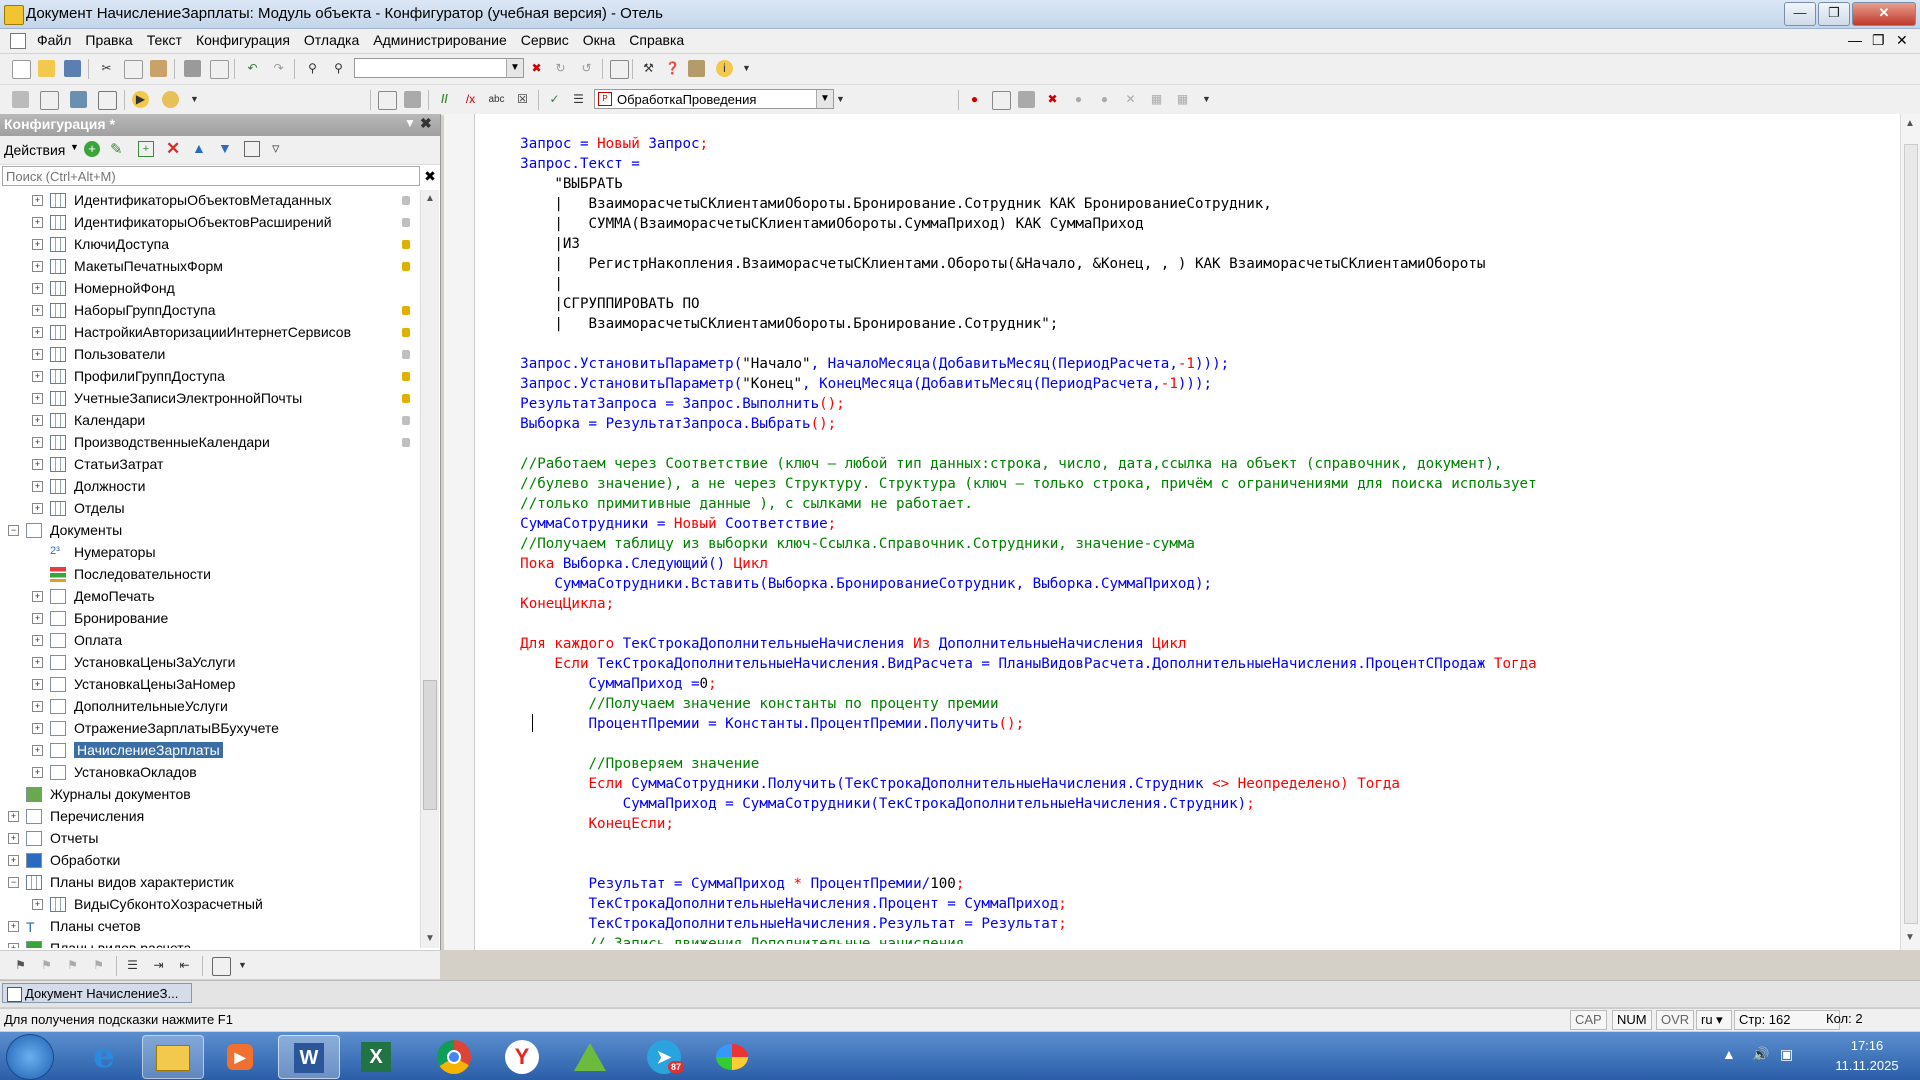 Image resolution: width=1920 pixels, height=1080 pixels. Describe the element at coordinates (1001, 100) in the screenshot. I see `bookmark-icon` at that location.